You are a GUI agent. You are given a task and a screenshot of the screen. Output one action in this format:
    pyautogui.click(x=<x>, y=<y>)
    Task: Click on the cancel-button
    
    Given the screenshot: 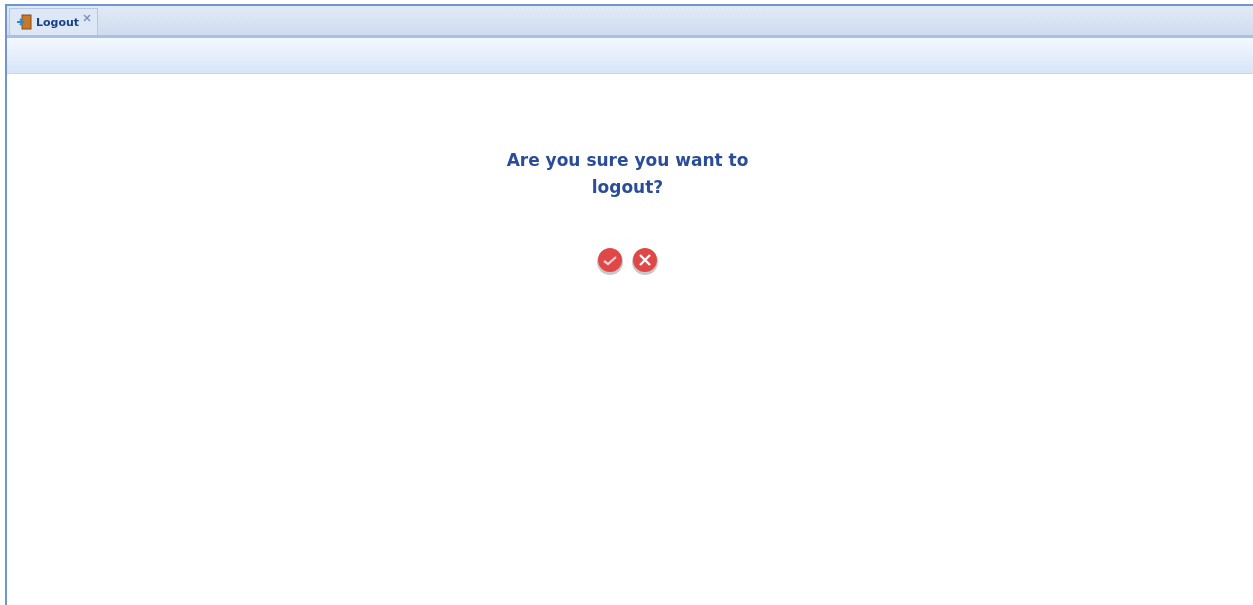 What is the action you would take?
    pyautogui.click(x=645, y=261)
    